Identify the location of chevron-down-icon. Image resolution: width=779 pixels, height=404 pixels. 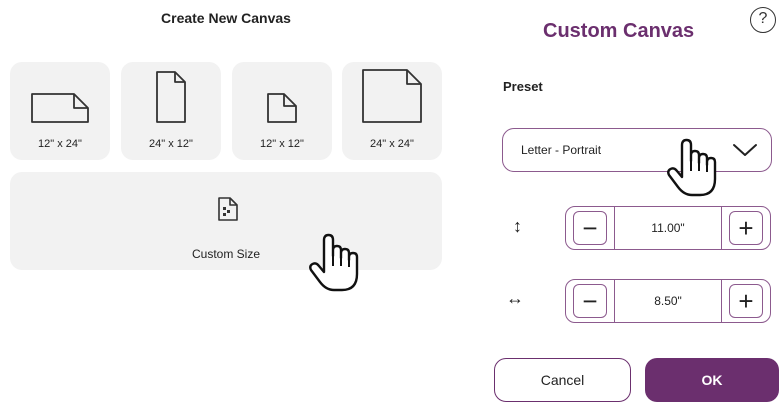
(745, 150).